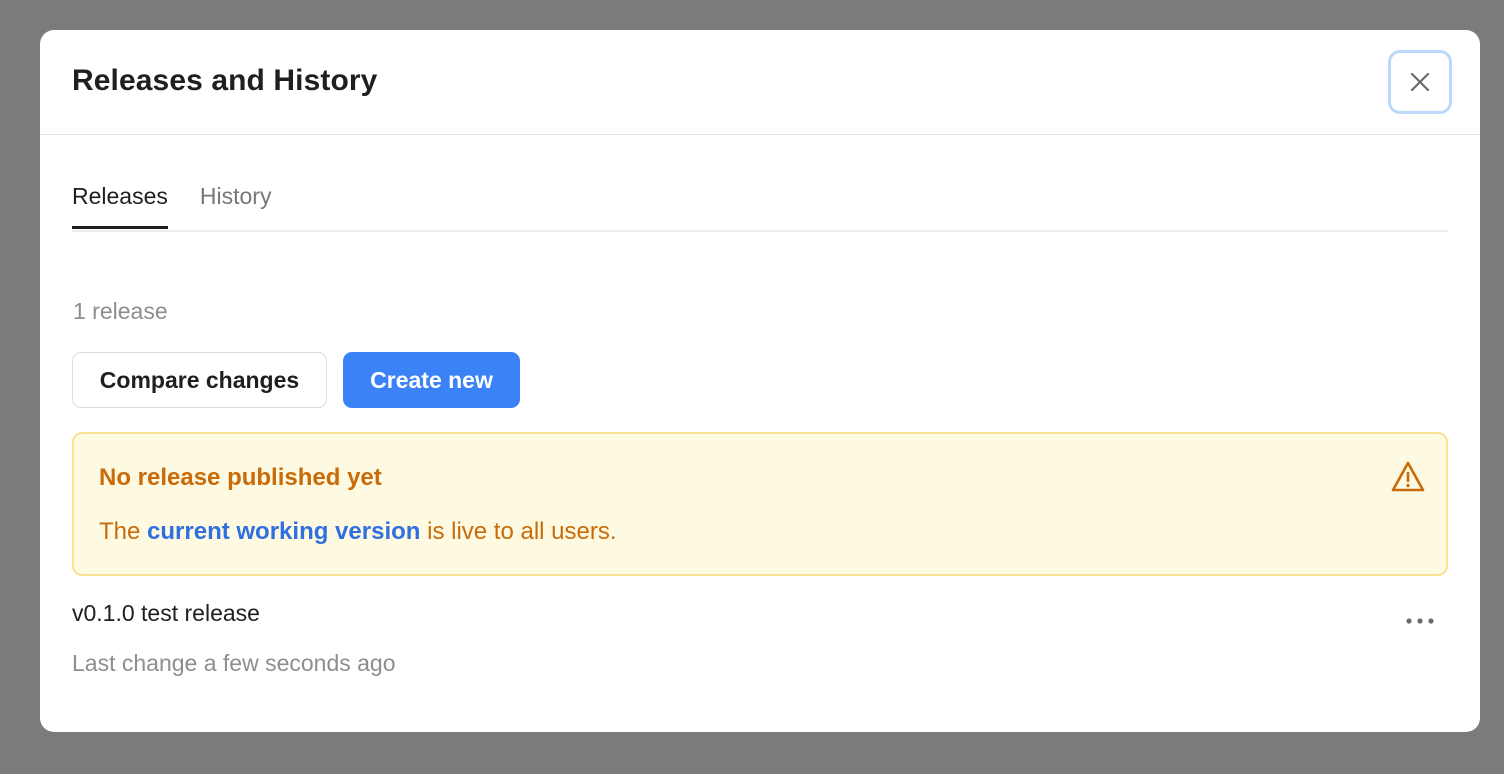 The width and height of the screenshot is (1504, 774). What do you see at coordinates (236, 203) in the screenshot?
I see `tab-history: History` at bounding box center [236, 203].